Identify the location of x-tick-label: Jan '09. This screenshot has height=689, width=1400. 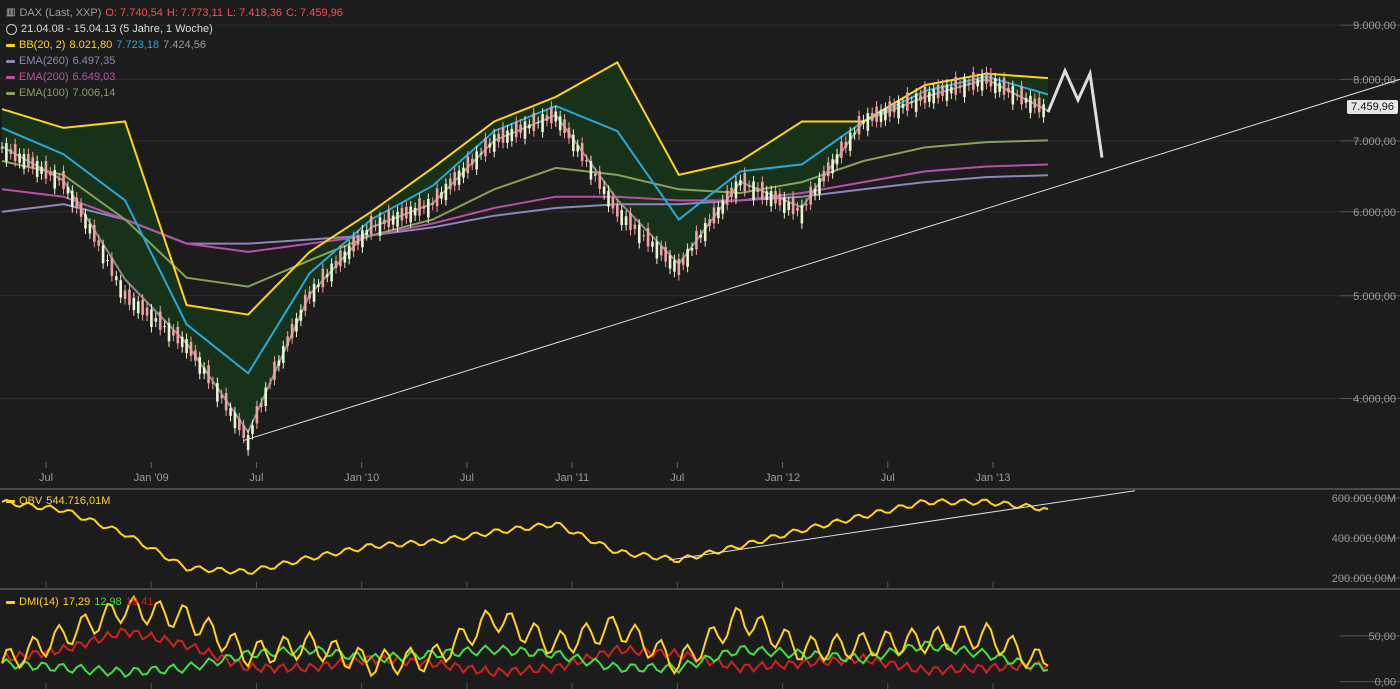
(151, 478).